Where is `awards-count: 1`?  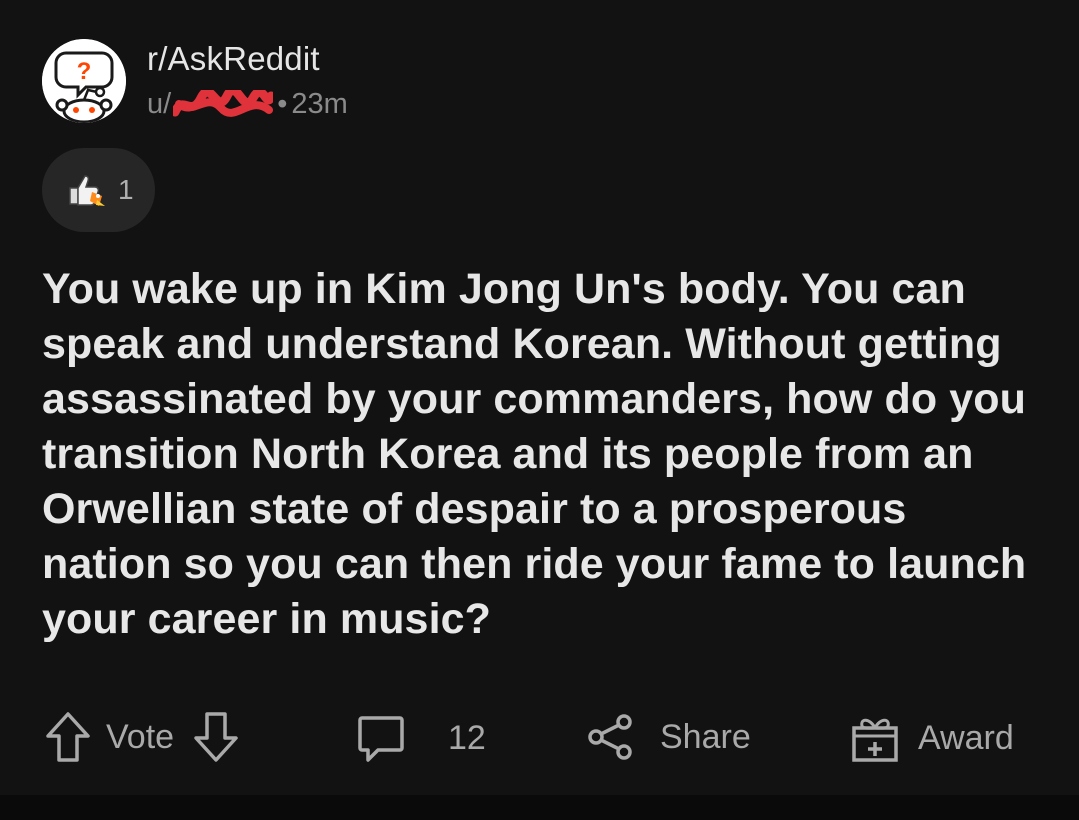
awards-count: 1 is located at coordinates (126, 189).